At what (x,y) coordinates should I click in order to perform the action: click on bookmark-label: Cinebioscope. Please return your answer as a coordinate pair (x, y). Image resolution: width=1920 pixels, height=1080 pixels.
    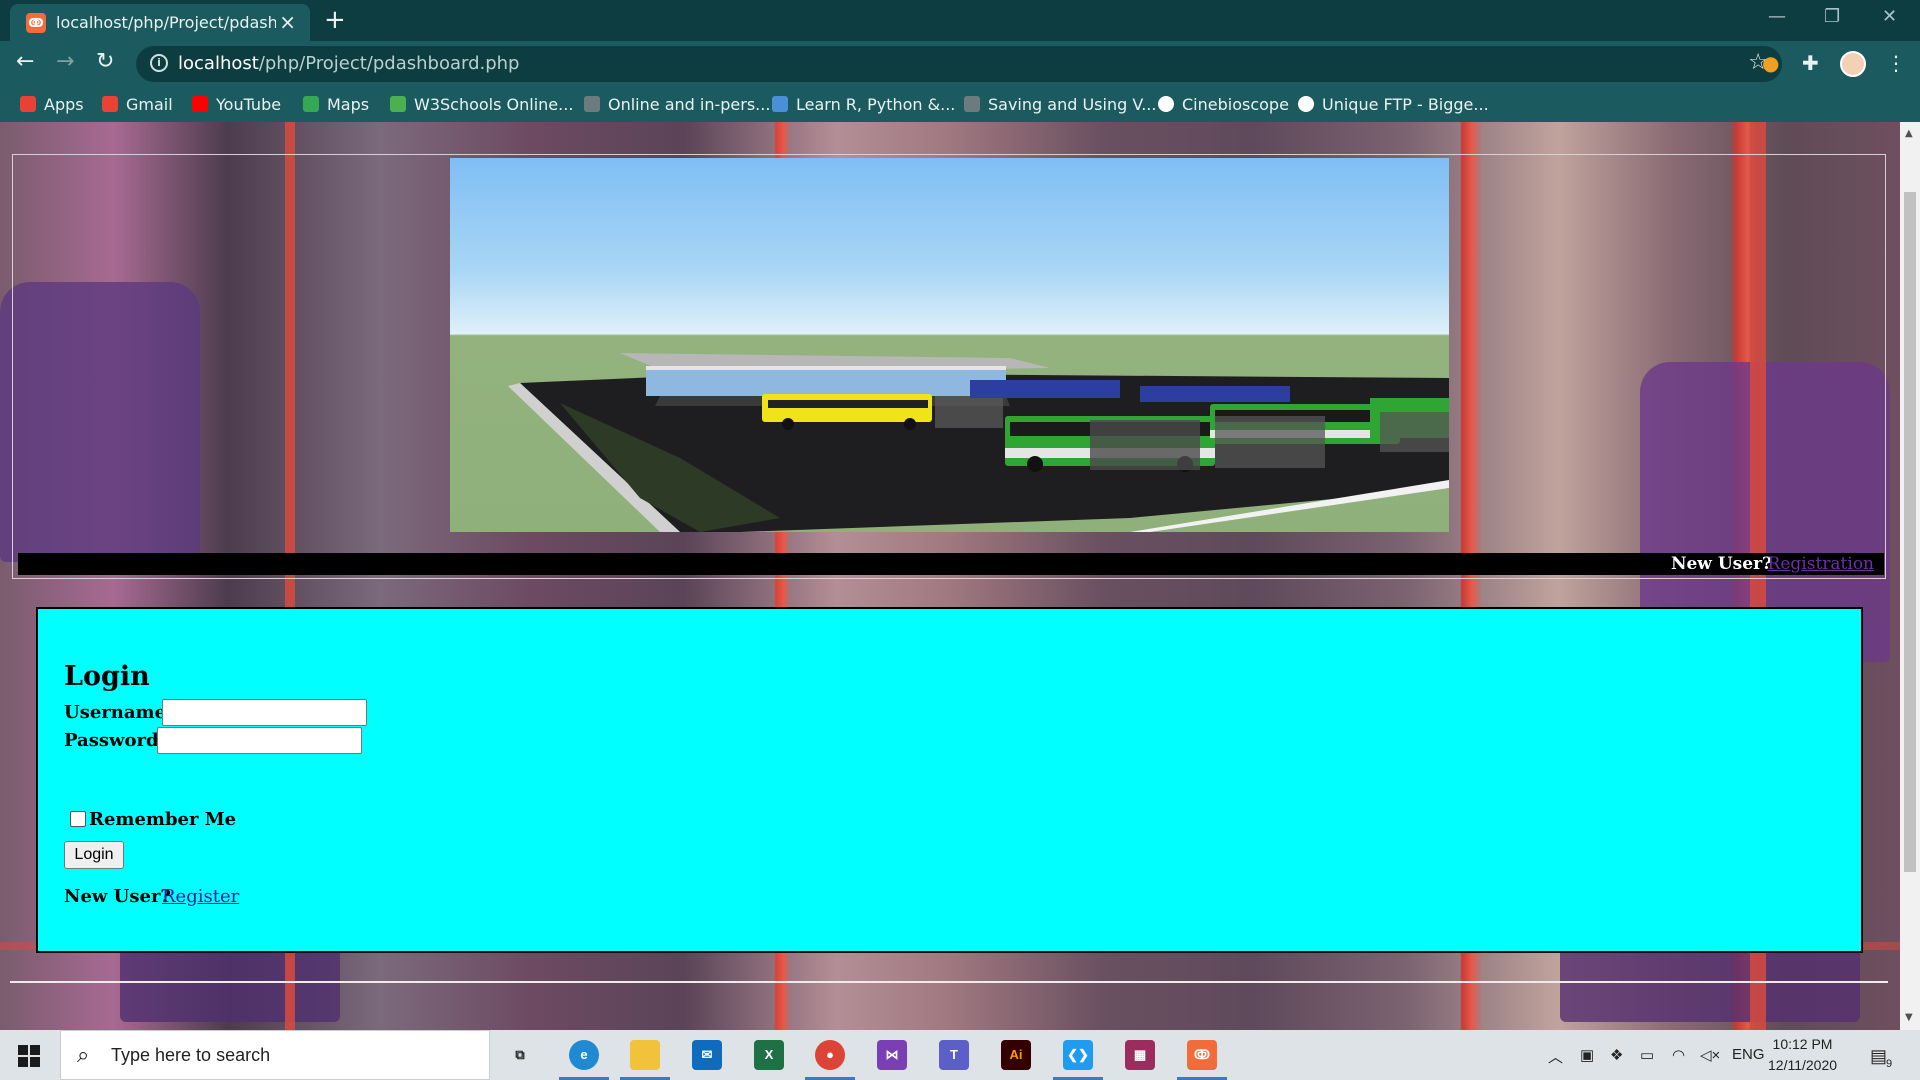
    Looking at the image, I should click on (1235, 104).